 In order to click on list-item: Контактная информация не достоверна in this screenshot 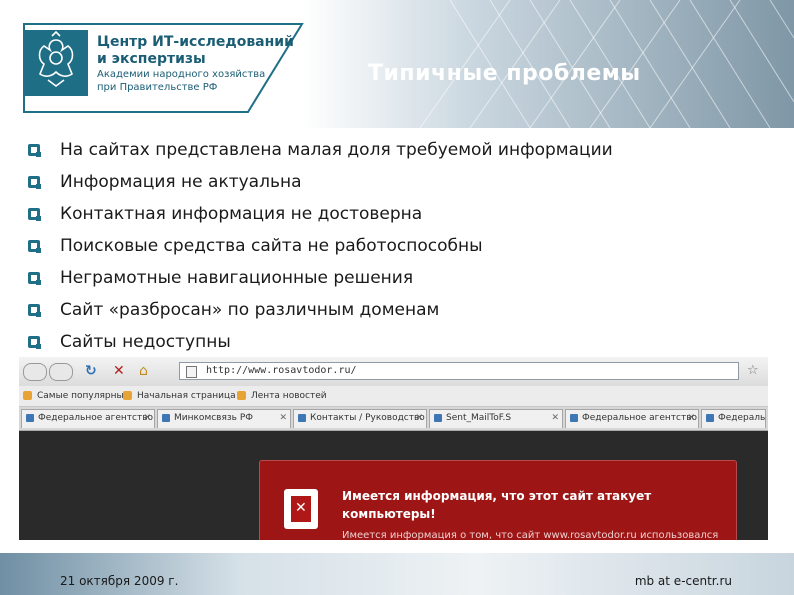, I will do `click(320, 214)`.